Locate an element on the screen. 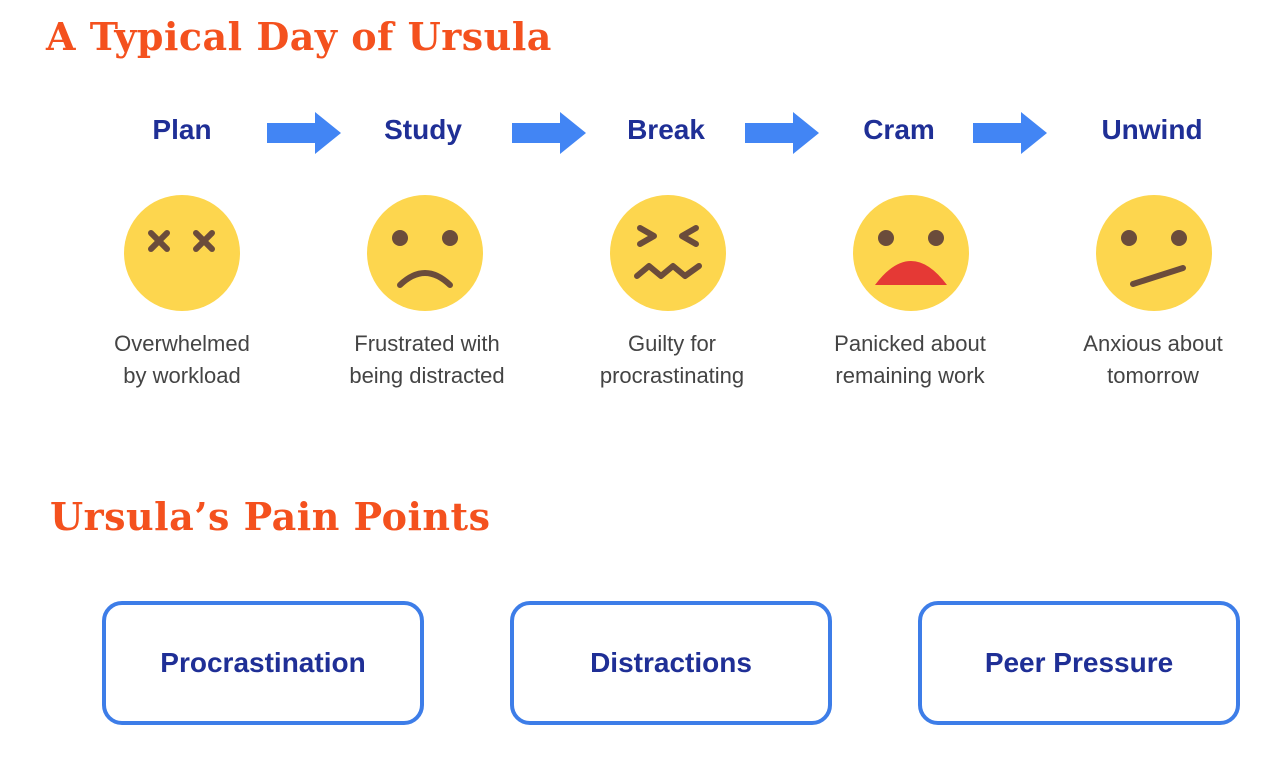 The height and width of the screenshot is (758, 1287). frowning-face-icon is located at coordinates (425, 253).